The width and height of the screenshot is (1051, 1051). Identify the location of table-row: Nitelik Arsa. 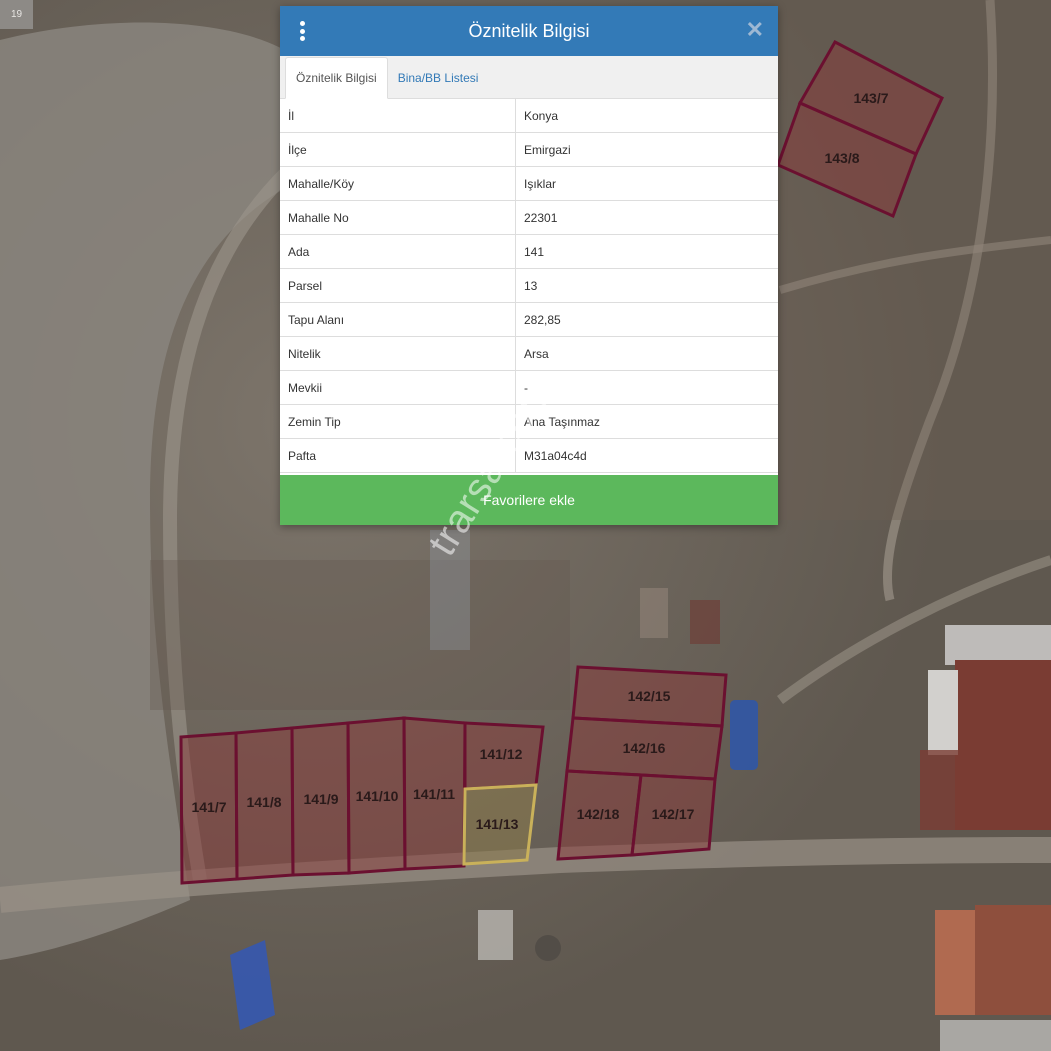
(529, 353).